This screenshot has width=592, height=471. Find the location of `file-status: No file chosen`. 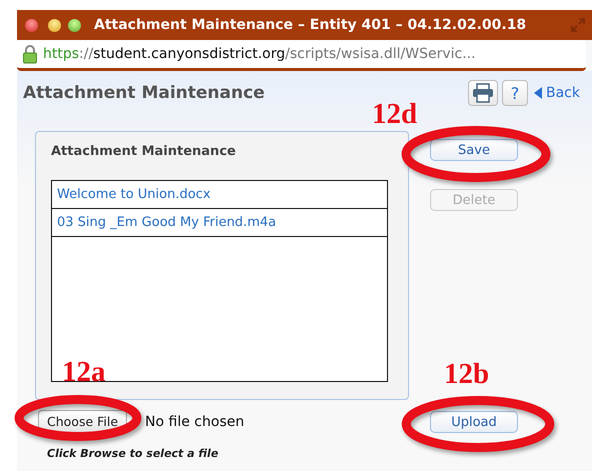

file-status: No file chosen is located at coordinates (194, 422).